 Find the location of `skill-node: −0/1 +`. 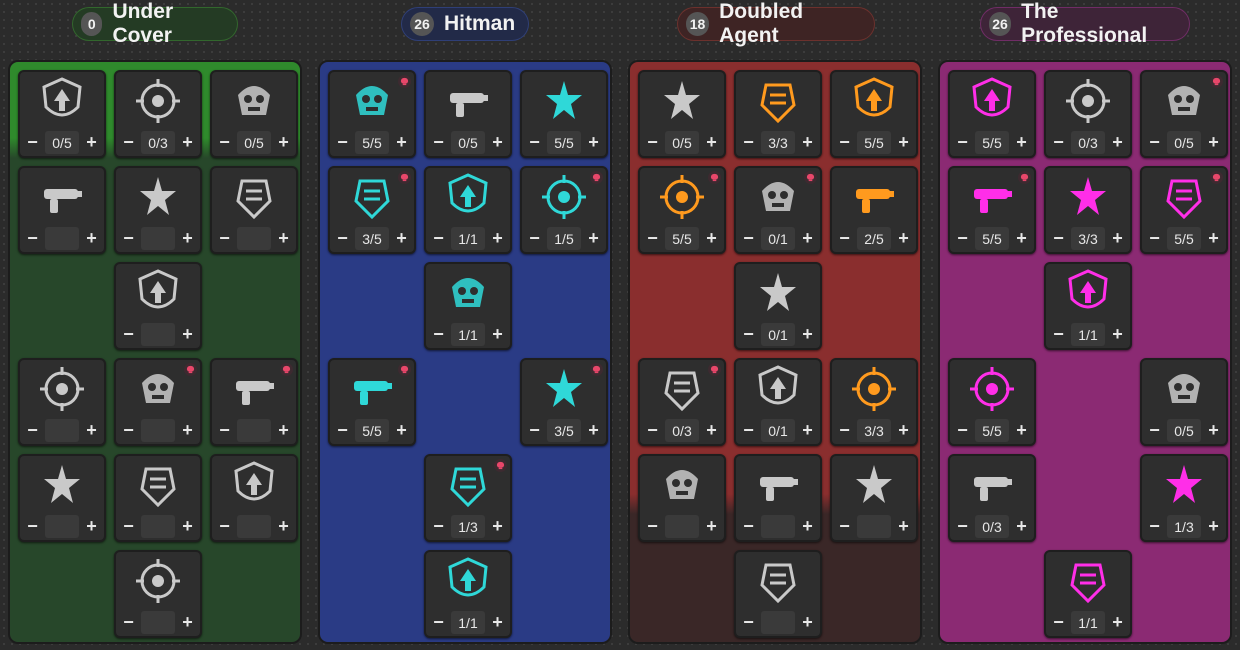

skill-node: −0/1 + is located at coordinates (778, 306).